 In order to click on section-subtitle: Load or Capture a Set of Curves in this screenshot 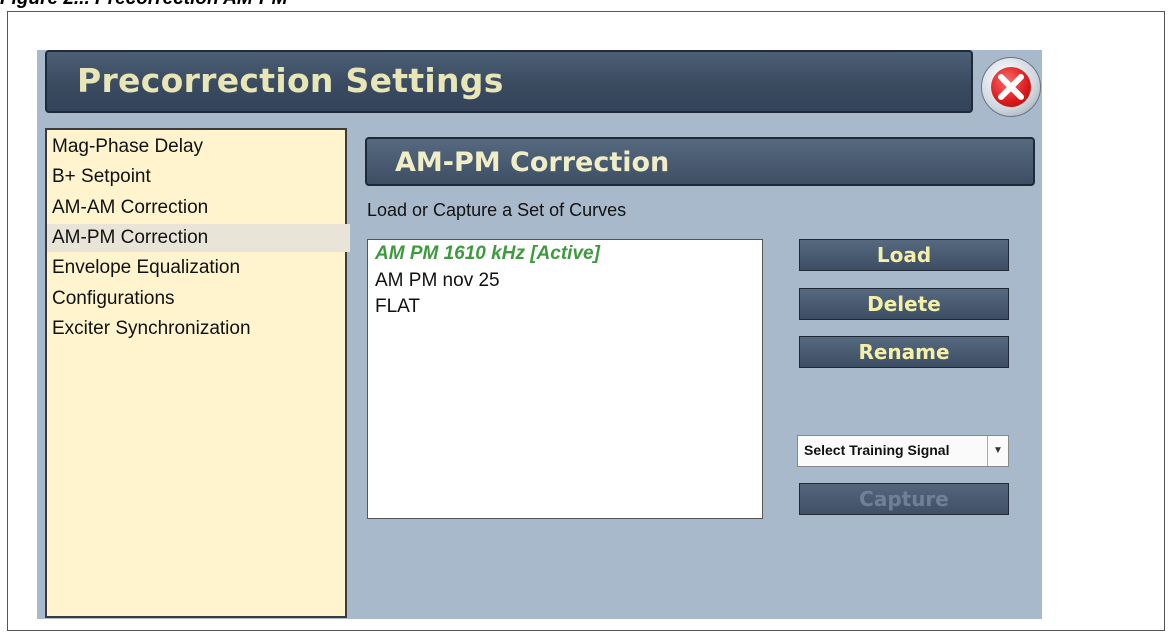, I will do `click(497, 210)`.